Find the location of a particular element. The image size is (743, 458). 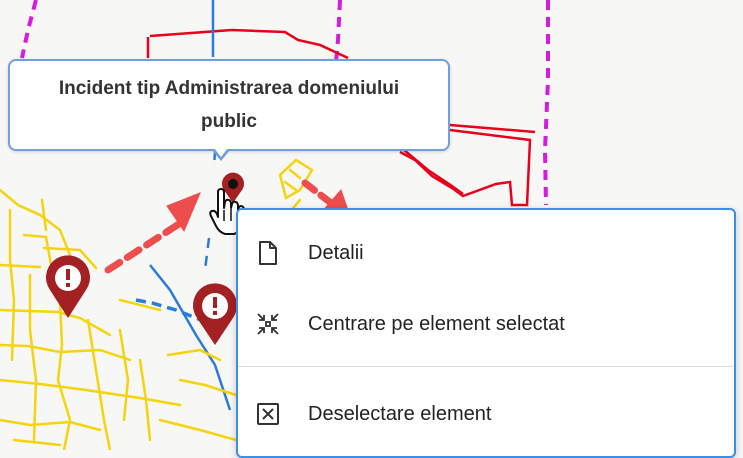

center-focus-icon is located at coordinates (268, 324).